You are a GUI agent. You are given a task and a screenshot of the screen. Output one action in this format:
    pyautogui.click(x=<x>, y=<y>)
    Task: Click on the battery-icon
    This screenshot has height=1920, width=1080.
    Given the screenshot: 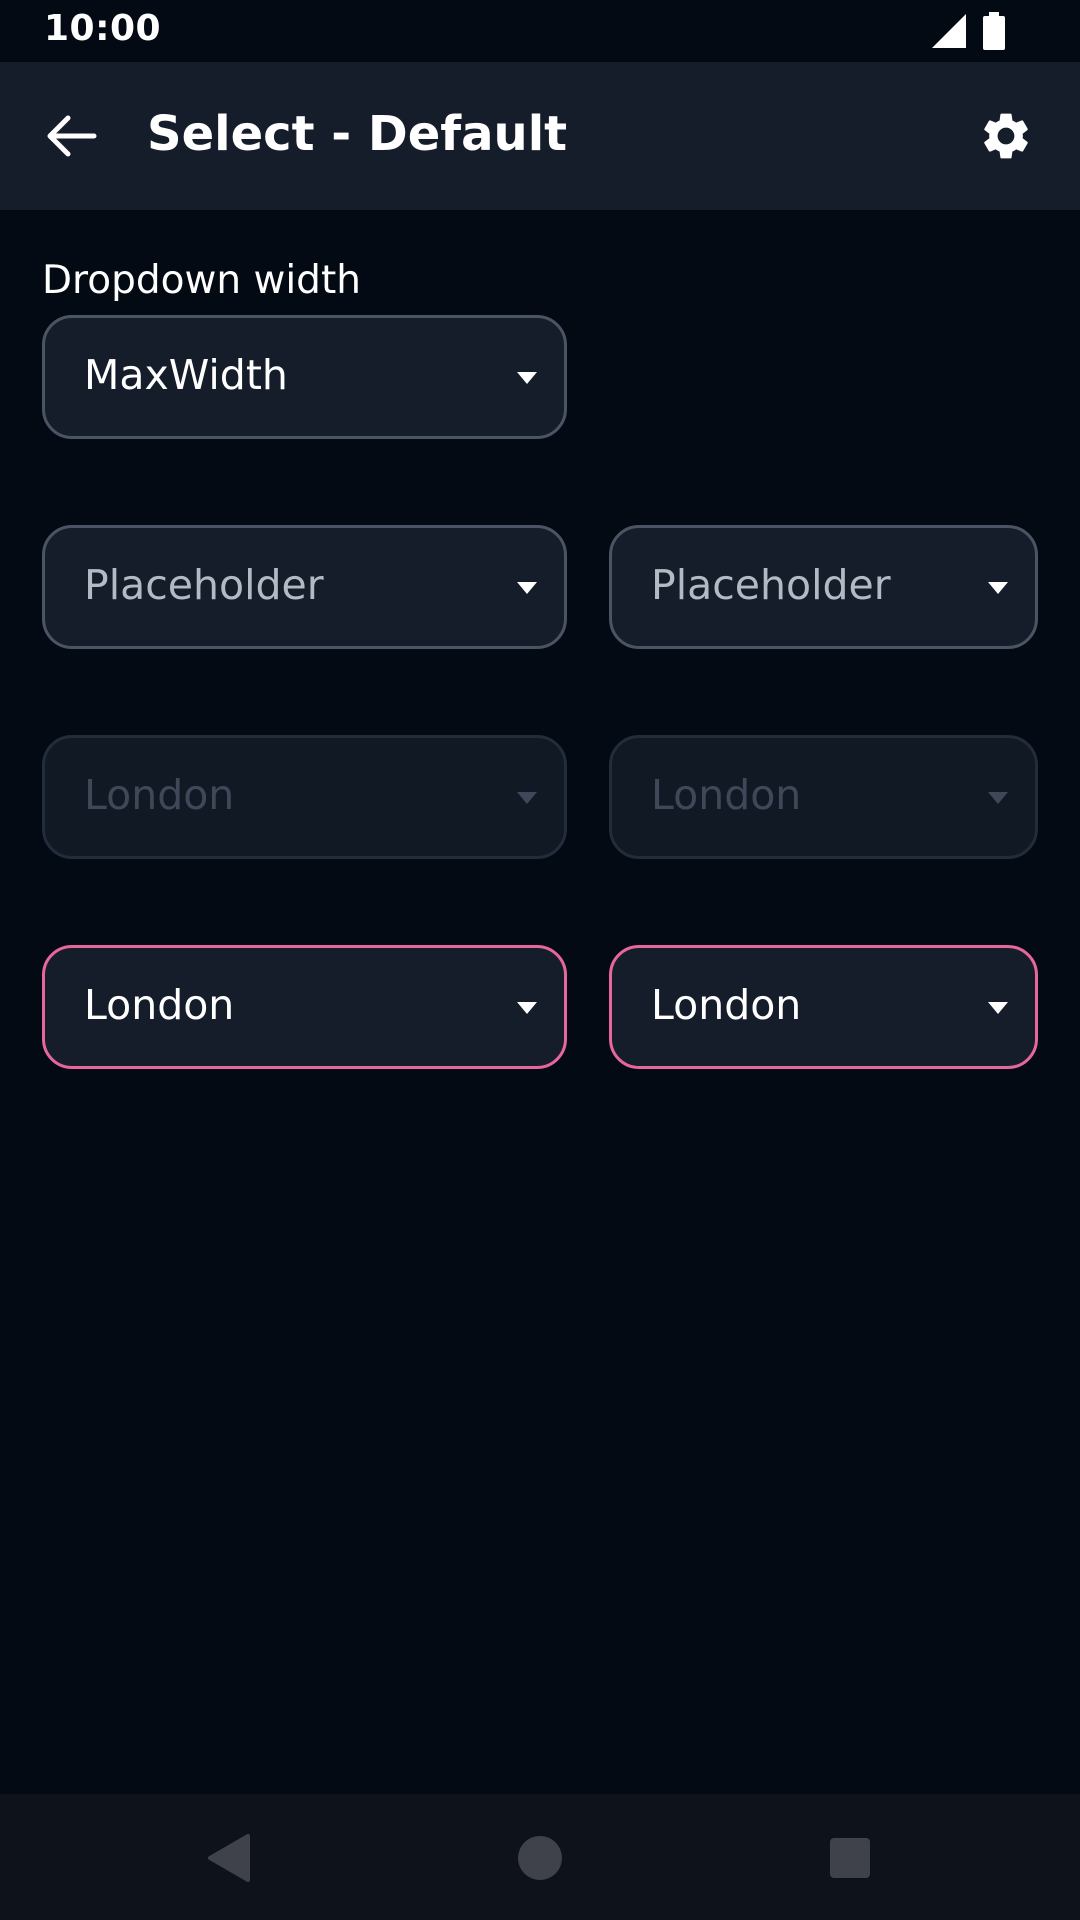 What is the action you would take?
    pyautogui.click(x=994, y=31)
    